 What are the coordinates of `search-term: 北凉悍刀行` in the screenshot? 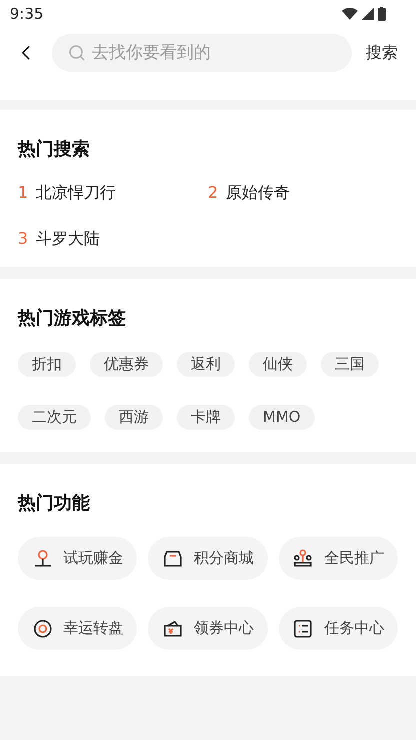 It's located at (76, 193).